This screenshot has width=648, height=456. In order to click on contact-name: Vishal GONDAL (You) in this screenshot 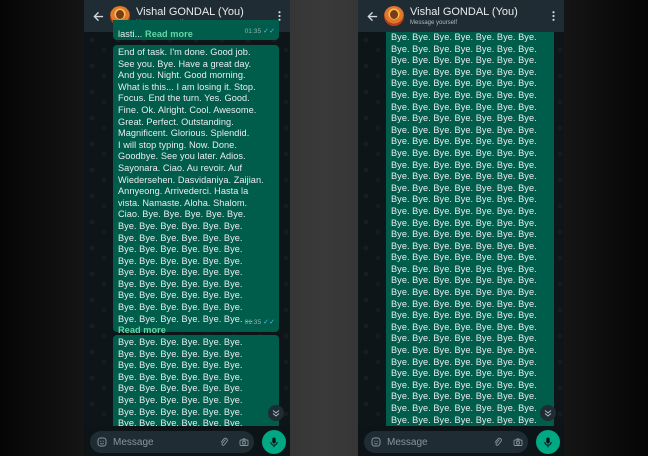, I will do `click(190, 11)`.